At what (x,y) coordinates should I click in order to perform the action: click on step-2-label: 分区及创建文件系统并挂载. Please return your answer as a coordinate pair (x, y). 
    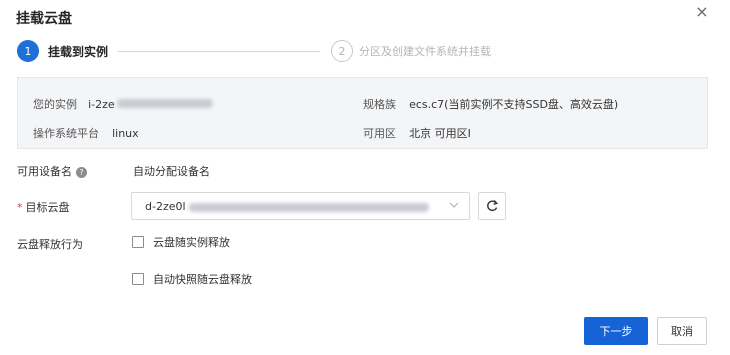
    Looking at the image, I should click on (425, 51).